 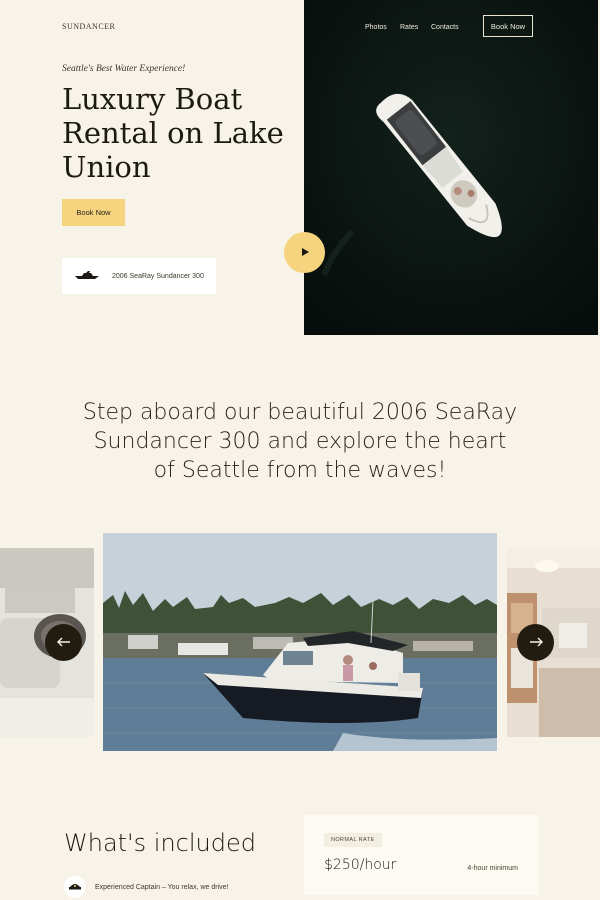 I want to click on boat-model-label: 2006 SeaRay Sundancer 300, so click(x=158, y=276).